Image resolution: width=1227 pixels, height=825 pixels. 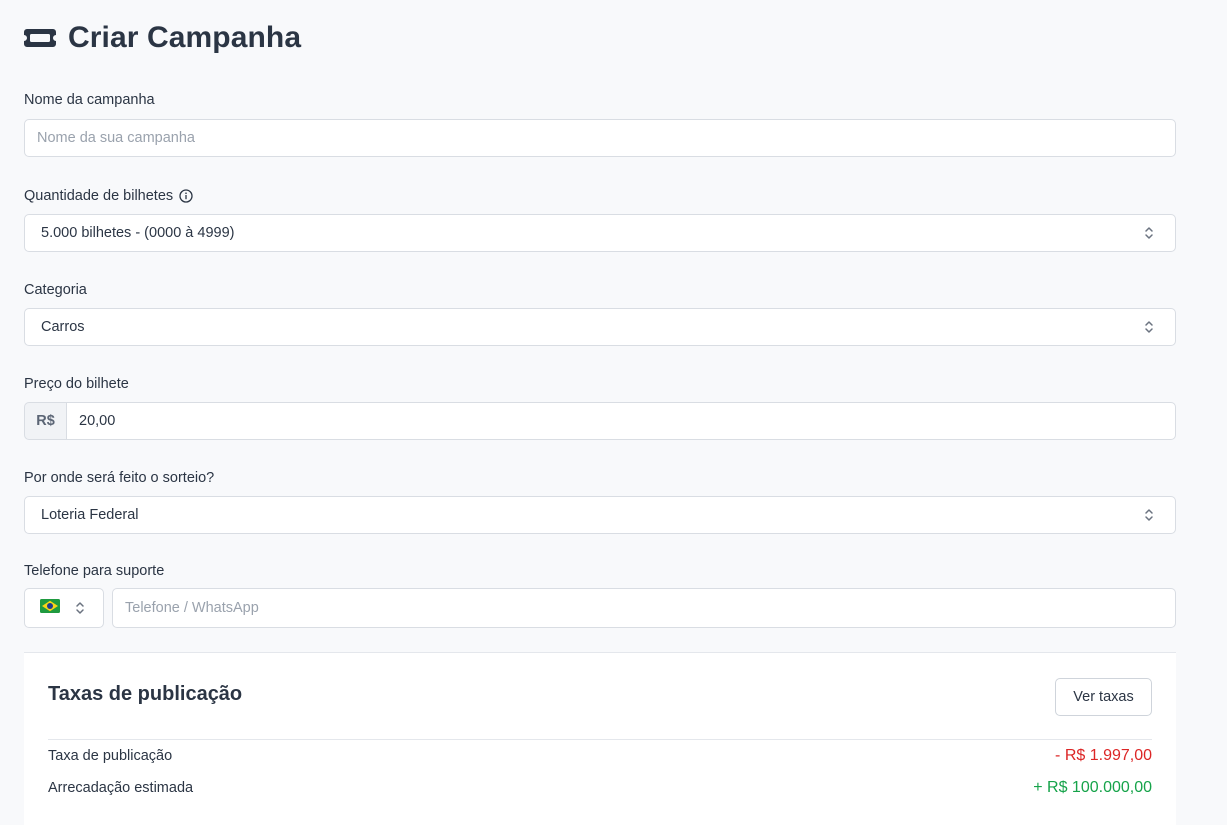 I want to click on fee-label: Arrecadação estimada, so click(x=121, y=788).